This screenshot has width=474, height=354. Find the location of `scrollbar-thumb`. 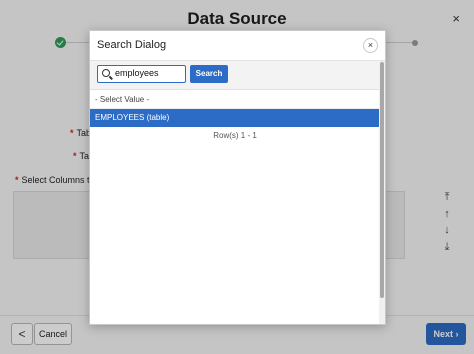

scrollbar-thumb is located at coordinates (382, 180).